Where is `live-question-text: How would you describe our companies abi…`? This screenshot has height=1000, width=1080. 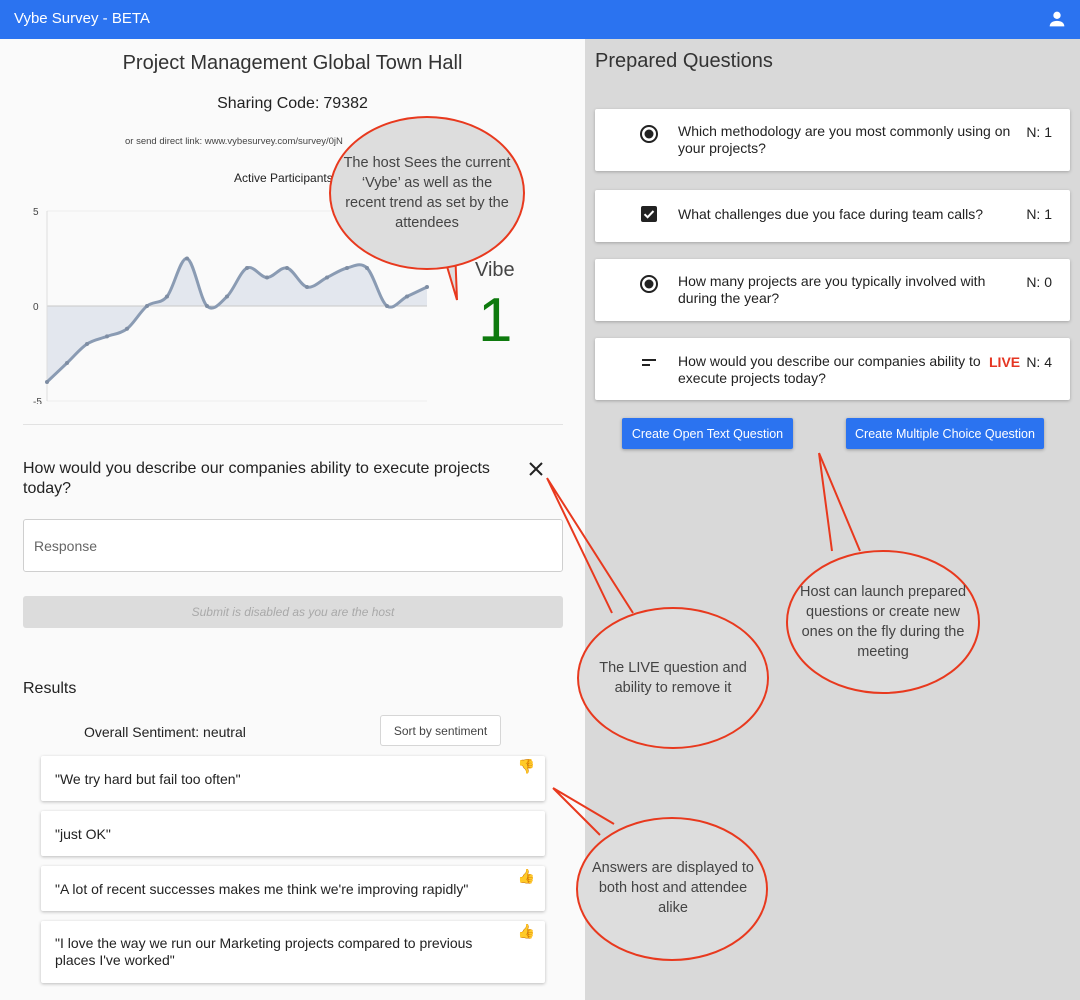
live-question-text: How would you describe our companies abi… is located at coordinates (256, 478).